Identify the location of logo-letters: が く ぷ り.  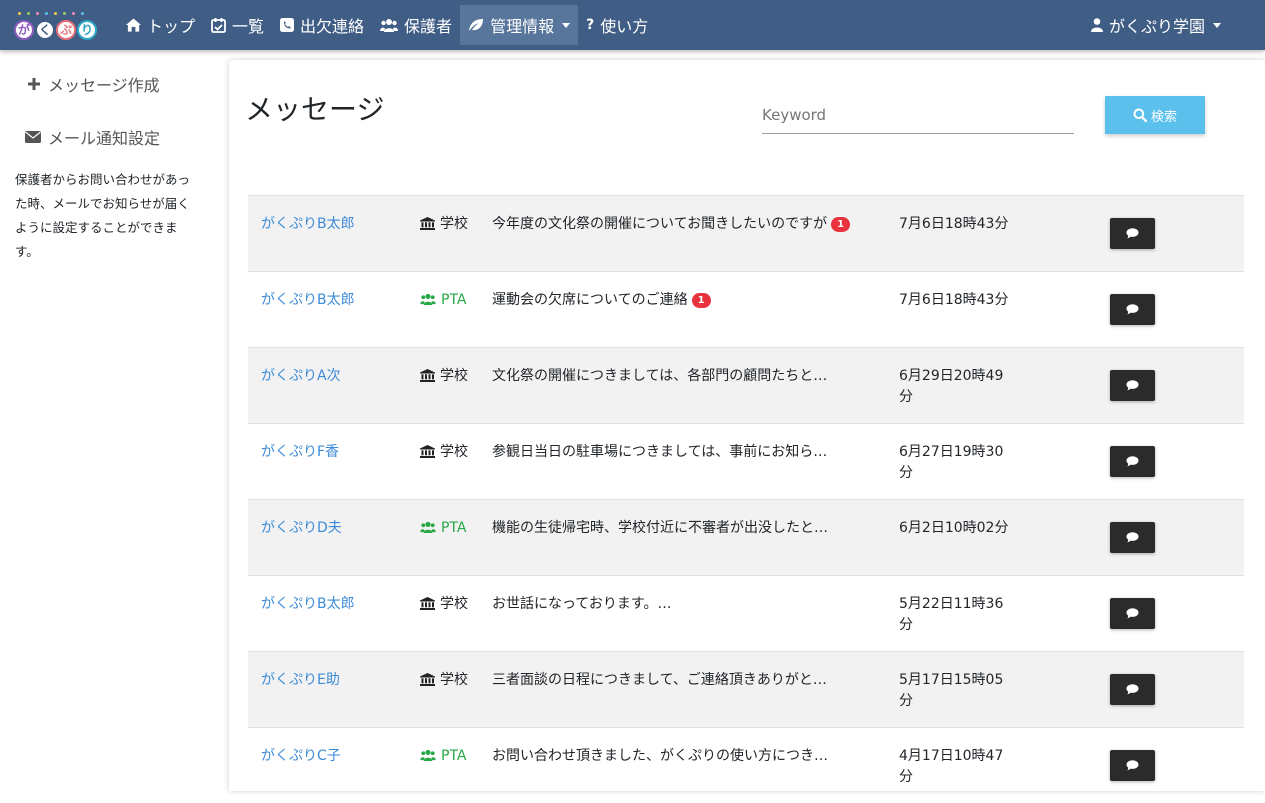
(55, 30).